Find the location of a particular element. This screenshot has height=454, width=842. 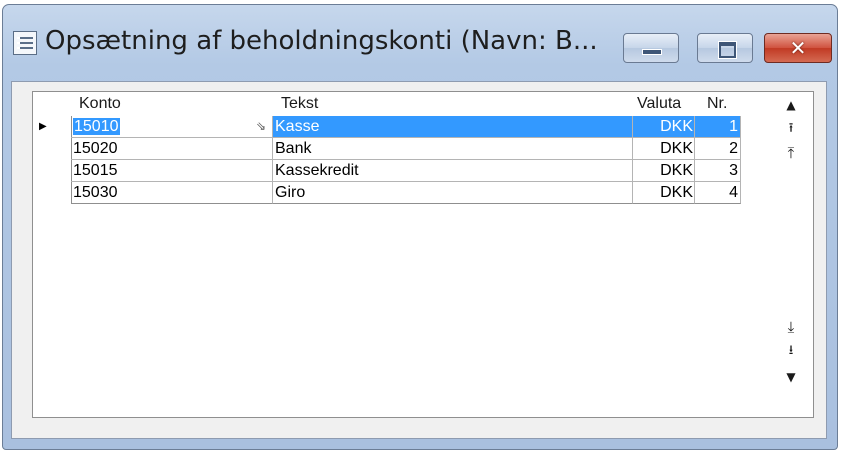

form-icon is located at coordinates (25, 43).